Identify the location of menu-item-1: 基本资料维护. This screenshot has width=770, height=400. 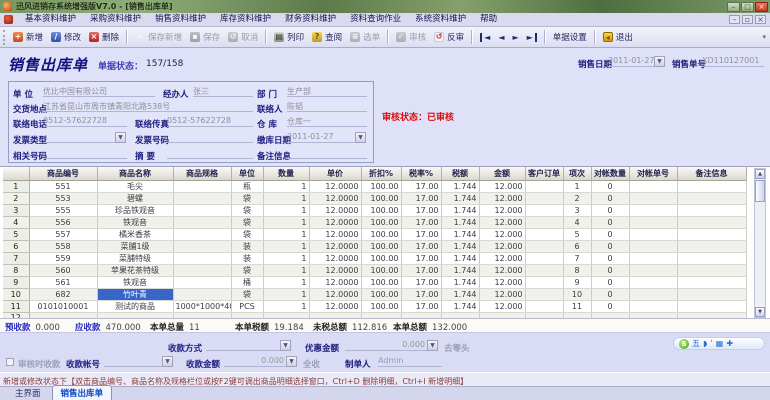
(50, 19).